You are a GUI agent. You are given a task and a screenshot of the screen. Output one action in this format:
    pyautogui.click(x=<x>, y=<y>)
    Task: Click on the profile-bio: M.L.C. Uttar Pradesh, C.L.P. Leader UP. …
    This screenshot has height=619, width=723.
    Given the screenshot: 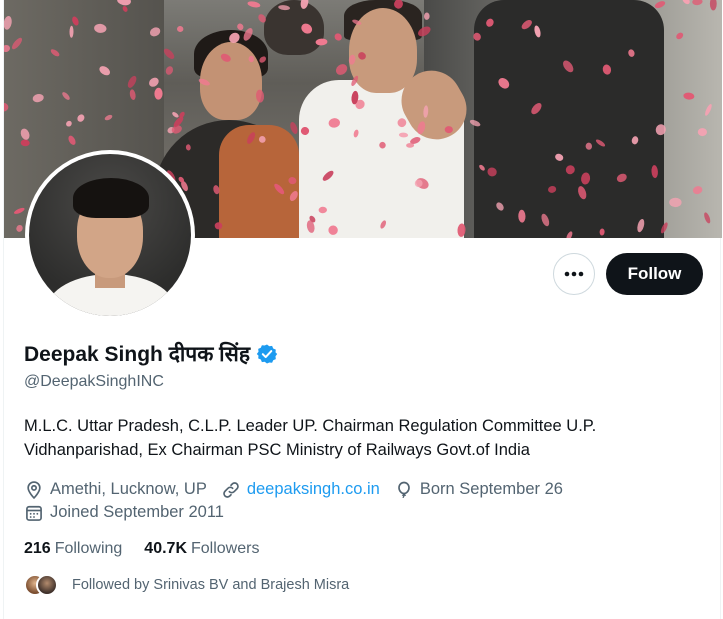 What is the action you would take?
    pyautogui.click(x=310, y=438)
    